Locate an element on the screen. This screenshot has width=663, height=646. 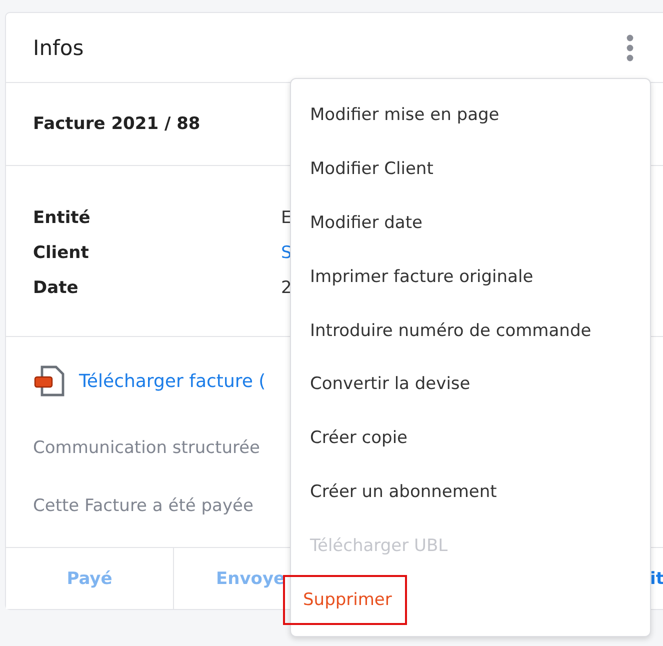
card-title: Infos is located at coordinates (58, 48).